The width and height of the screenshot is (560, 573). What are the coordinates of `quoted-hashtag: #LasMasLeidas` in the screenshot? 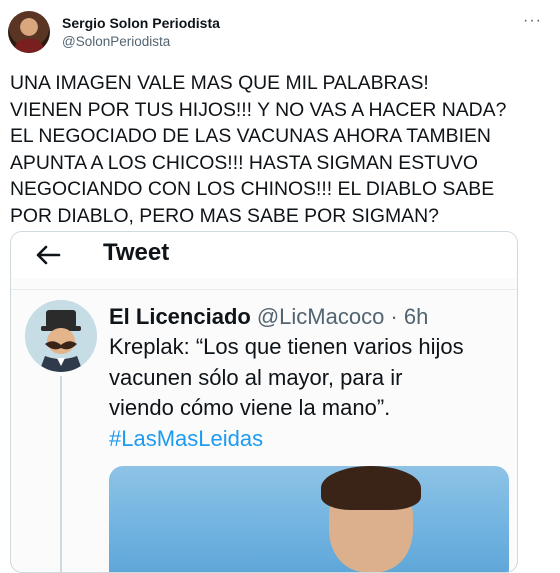 It's located at (186, 438).